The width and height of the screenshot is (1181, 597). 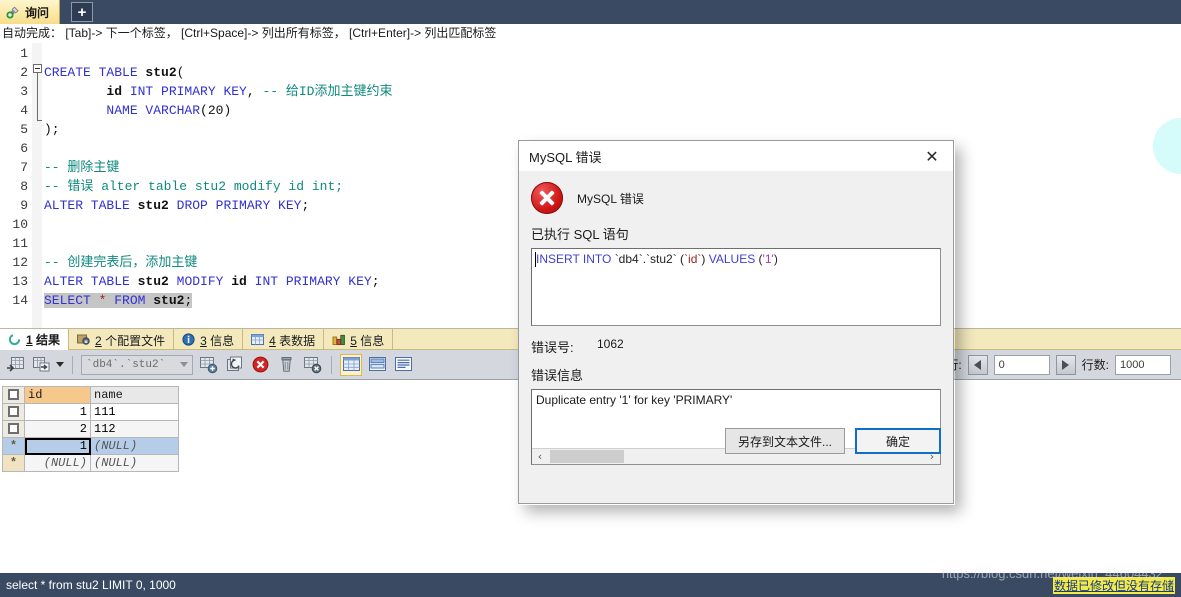 What do you see at coordinates (1095, 365) in the screenshot?
I see `row-count-label: 行数:` at bounding box center [1095, 365].